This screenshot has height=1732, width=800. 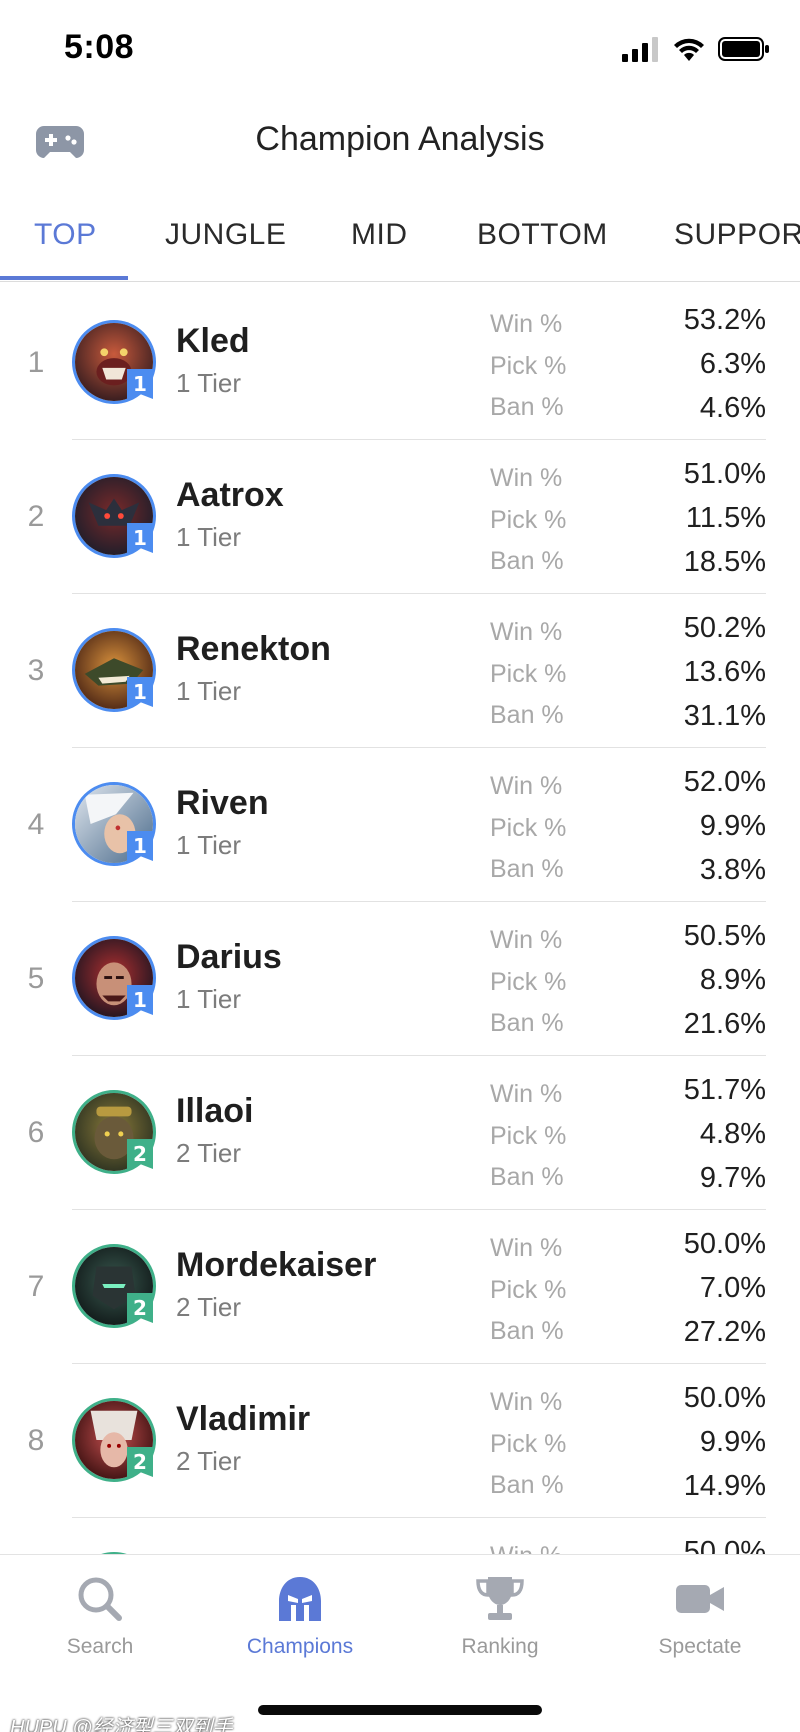 I want to click on ban-rate-value: 4.6%, so click(x=732, y=408).